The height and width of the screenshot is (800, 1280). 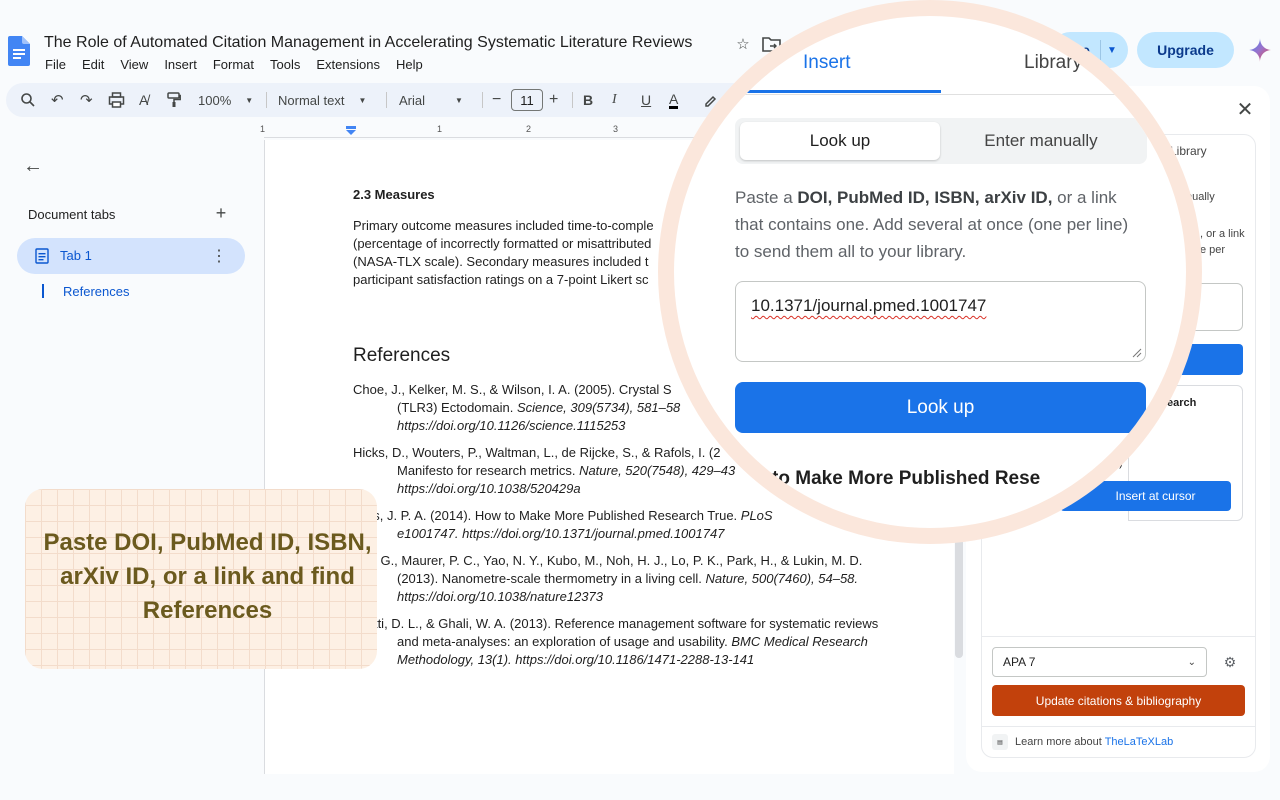 I want to click on ruler-mark: 2, so click(x=529, y=129).